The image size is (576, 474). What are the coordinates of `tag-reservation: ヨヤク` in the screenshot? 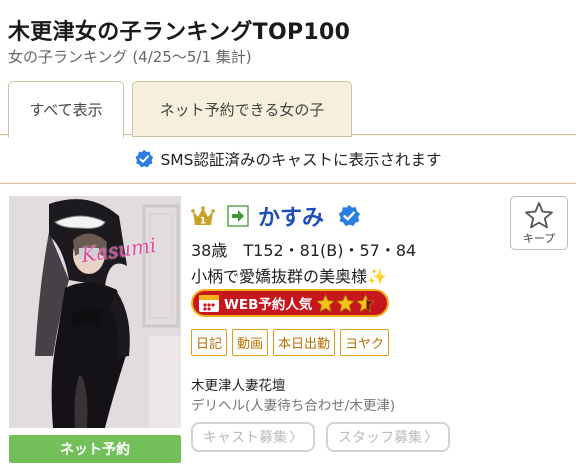 It's located at (365, 342).